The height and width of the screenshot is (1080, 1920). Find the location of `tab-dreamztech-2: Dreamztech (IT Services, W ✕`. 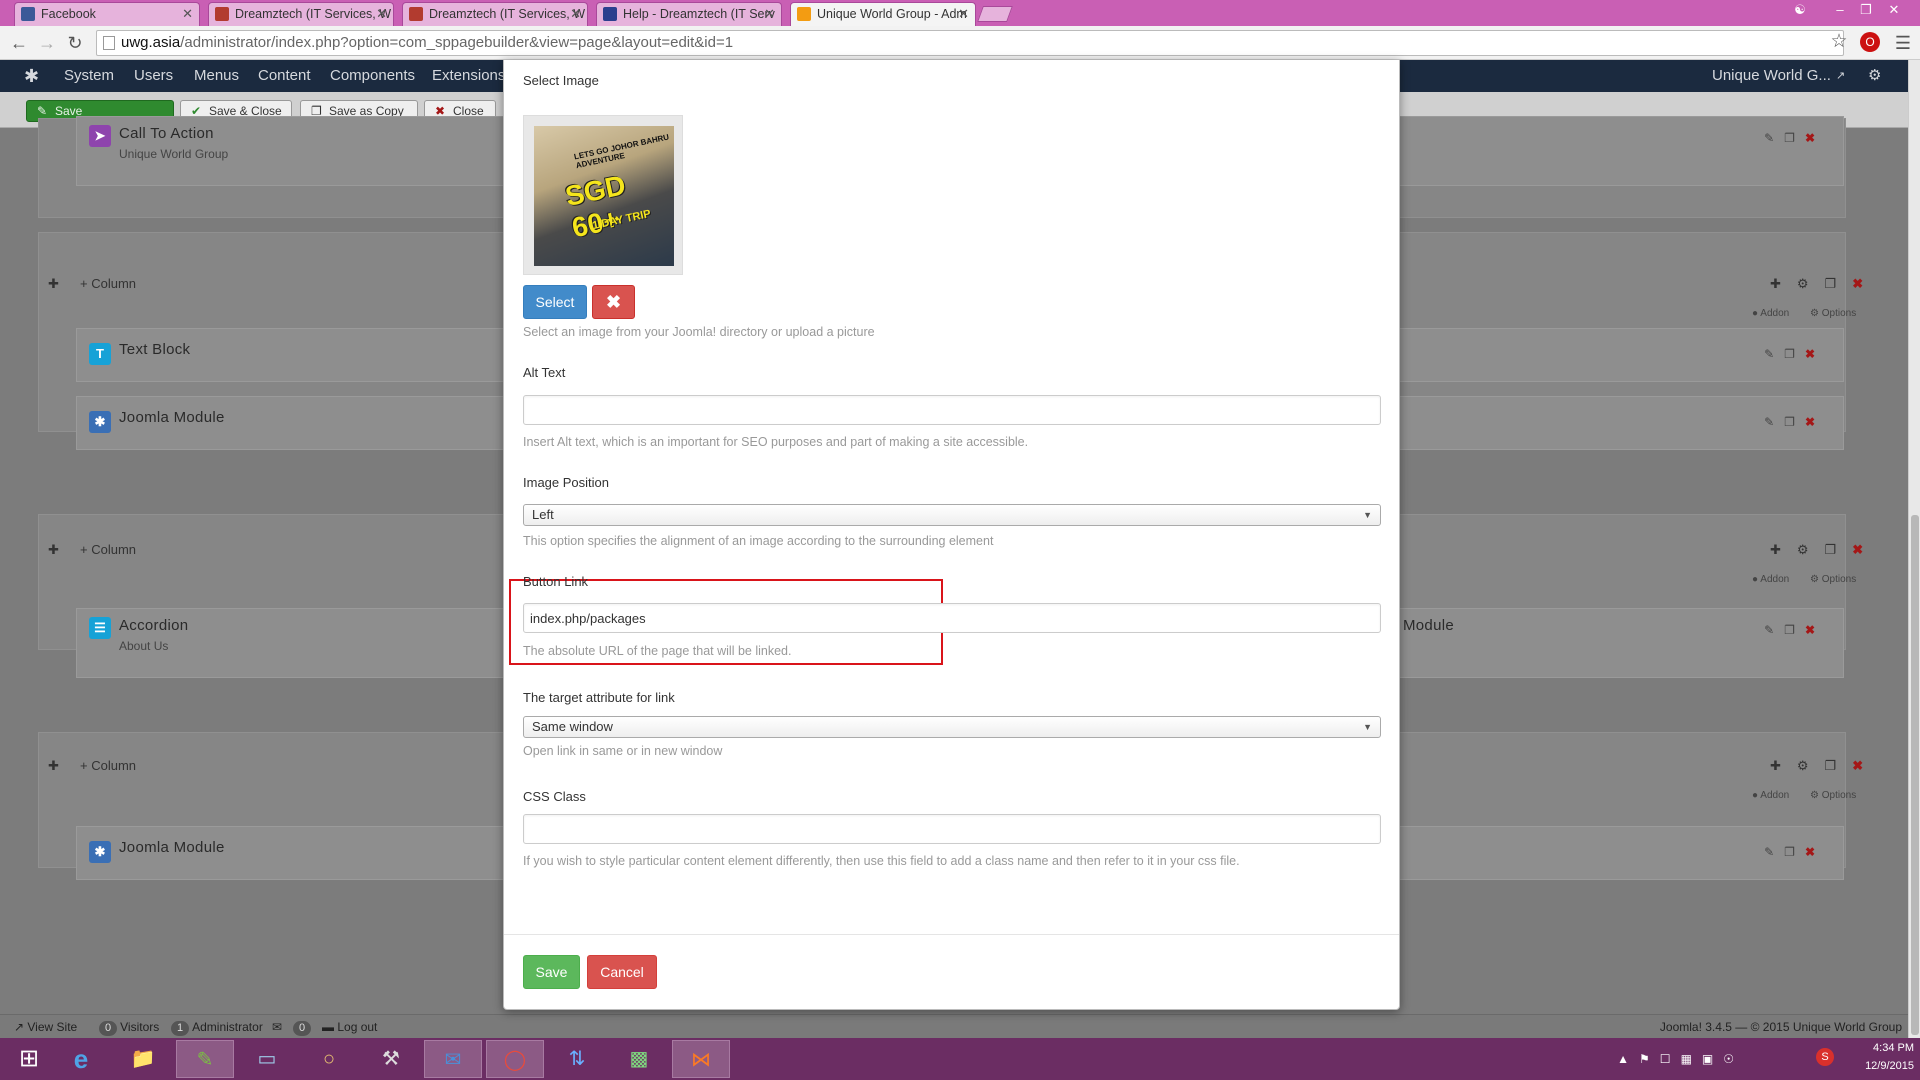

tab-dreamztech-2: Dreamztech (IT Services, W ✕ is located at coordinates (495, 14).